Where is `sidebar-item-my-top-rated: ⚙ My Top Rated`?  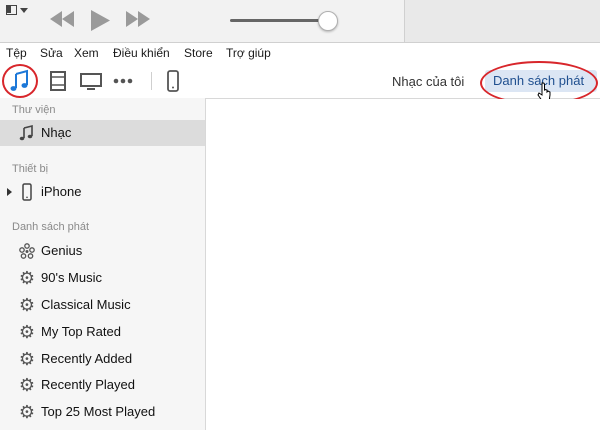 sidebar-item-my-top-rated: ⚙ My Top Rated is located at coordinates (102, 332).